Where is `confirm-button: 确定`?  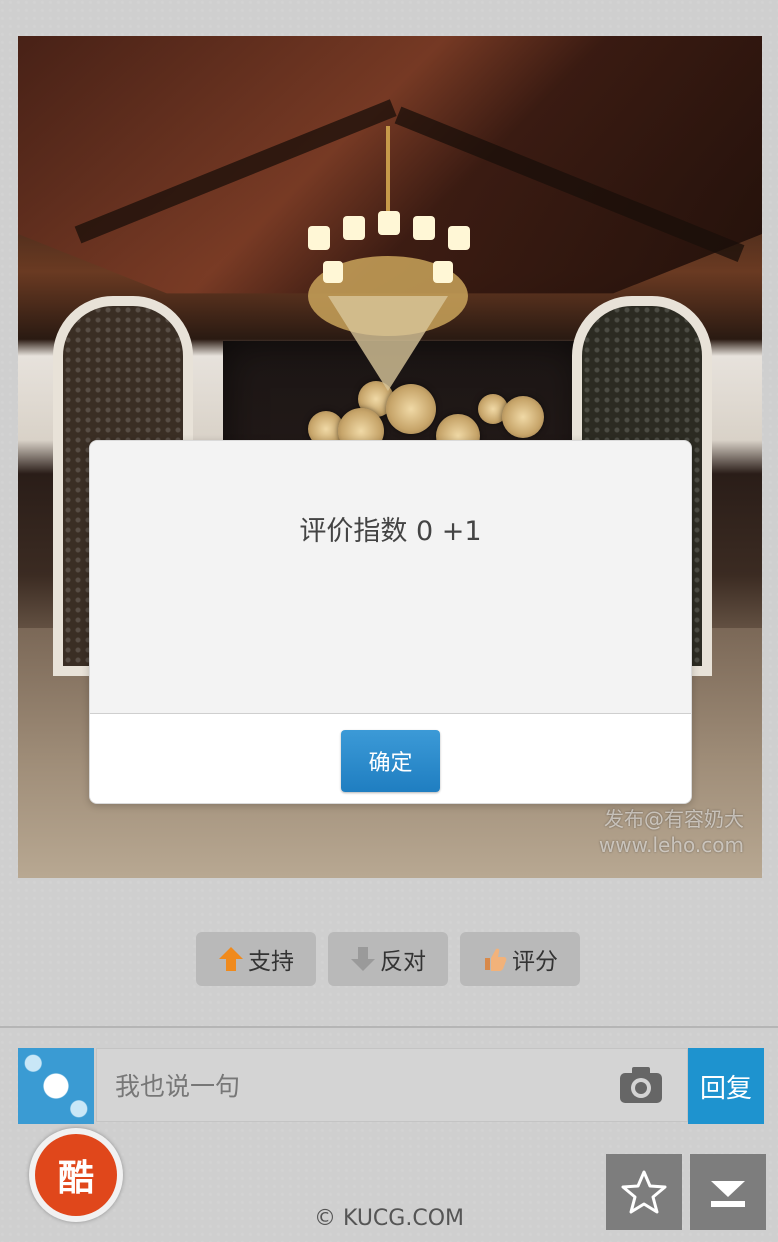 confirm-button: 确定 is located at coordinates (390, 761).